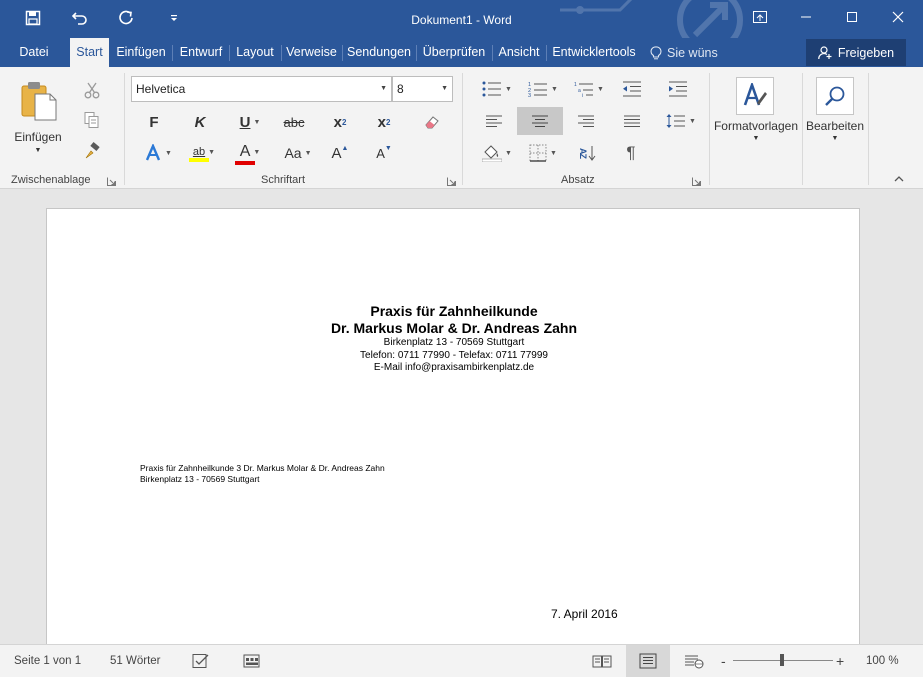  Describe the element at coordinates (154, 122) in the screenshot. I see `bold-button: F` at that location.